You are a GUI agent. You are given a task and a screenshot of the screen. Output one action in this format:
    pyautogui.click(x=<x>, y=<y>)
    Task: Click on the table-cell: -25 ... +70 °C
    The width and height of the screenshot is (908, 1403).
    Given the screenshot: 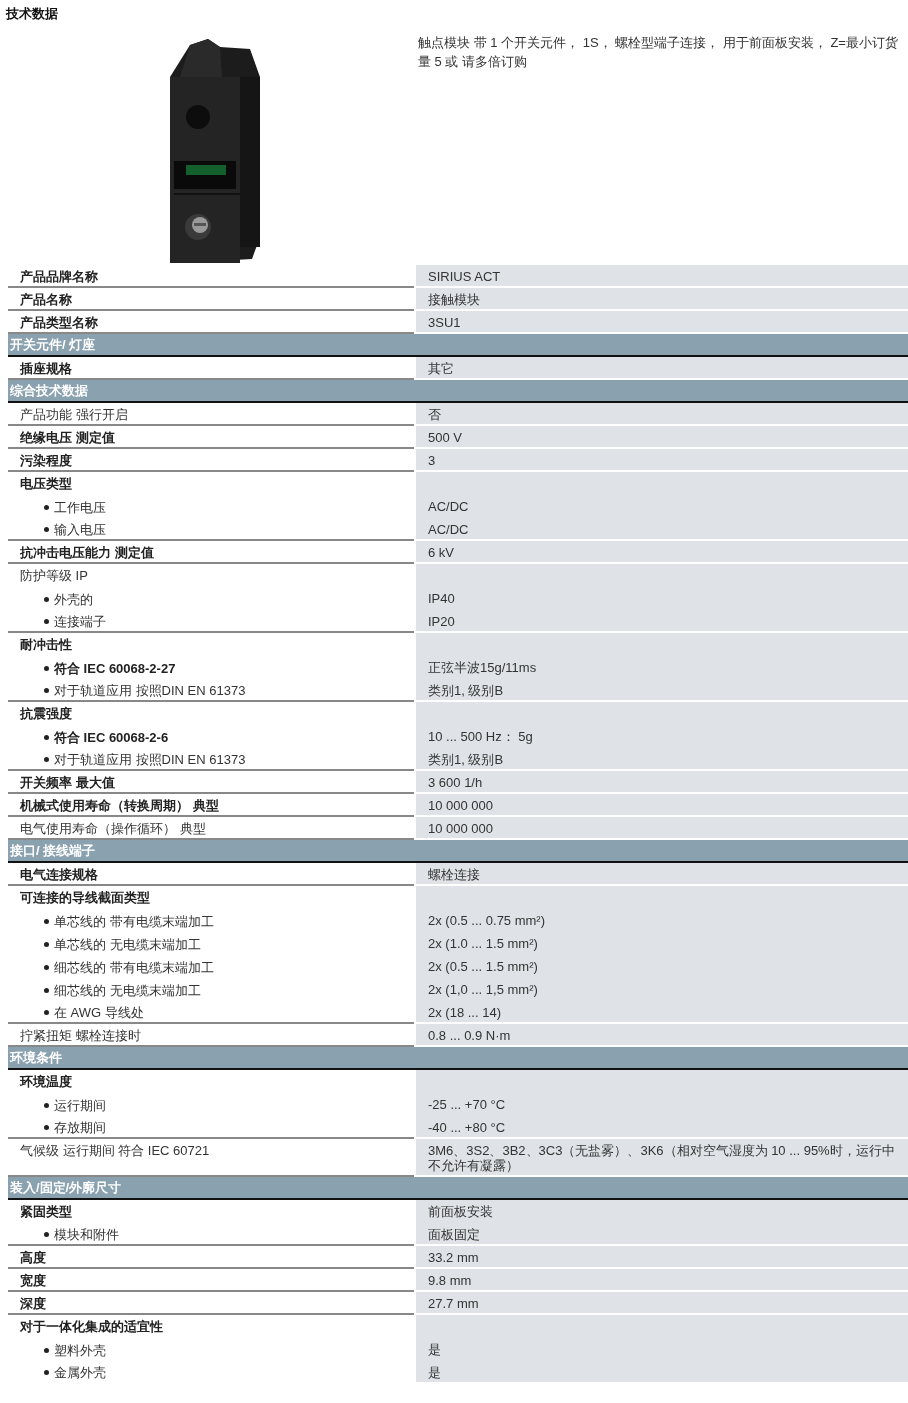 What is the action you would take?
    pyautogui.click(x=467, y=1104)
    